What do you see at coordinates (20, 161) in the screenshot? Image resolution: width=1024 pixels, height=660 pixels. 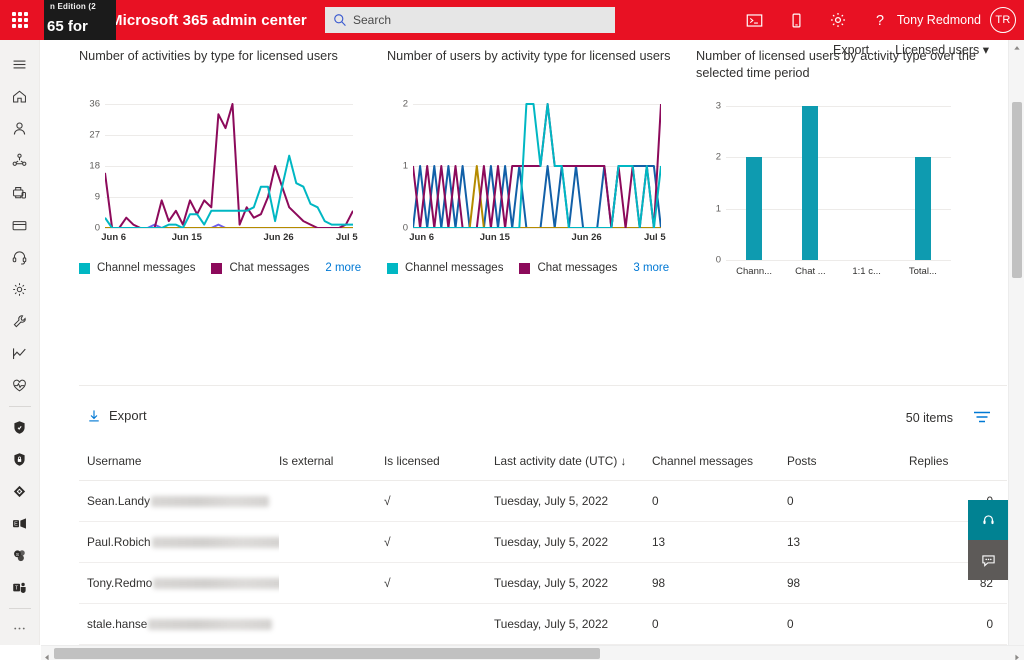 I see `sidebar-item-teams-groups` at bounding box center [20, 161].